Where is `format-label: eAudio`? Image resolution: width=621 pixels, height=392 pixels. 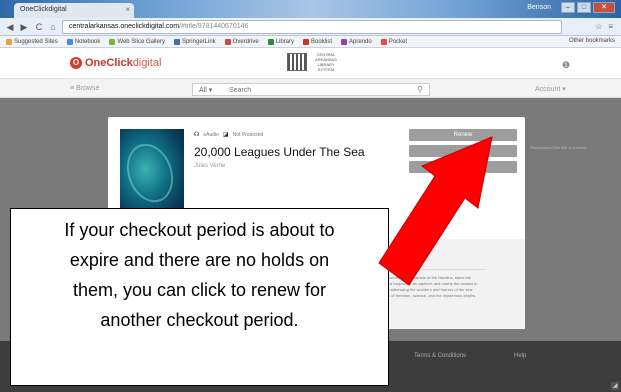 format-label: eAudio is located at coordinates (211, 134).